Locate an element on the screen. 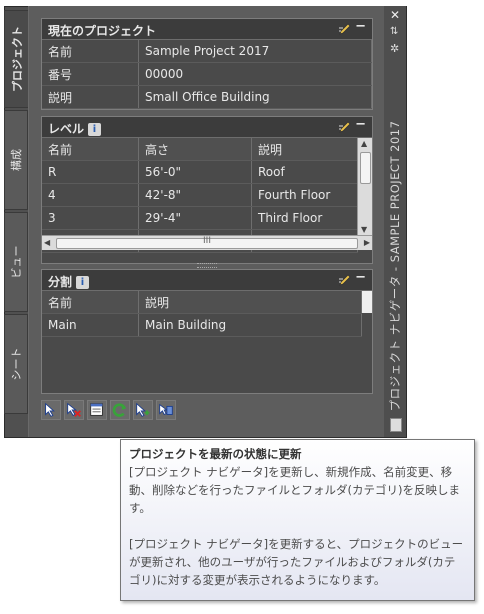 The image size is (484, 614). scroll-thumb: III is located at coordinates (207, 242).